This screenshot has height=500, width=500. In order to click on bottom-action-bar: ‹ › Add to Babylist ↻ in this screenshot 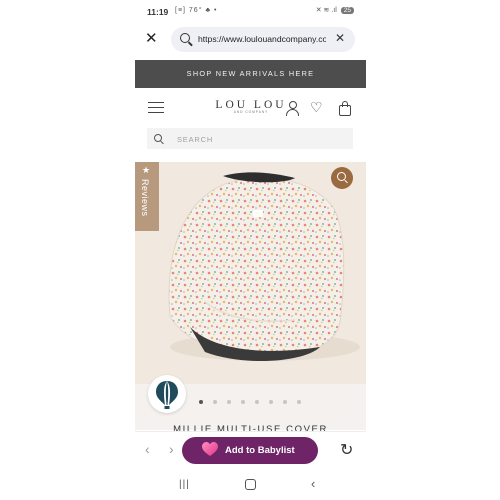, I will do `click(250, 450)`.